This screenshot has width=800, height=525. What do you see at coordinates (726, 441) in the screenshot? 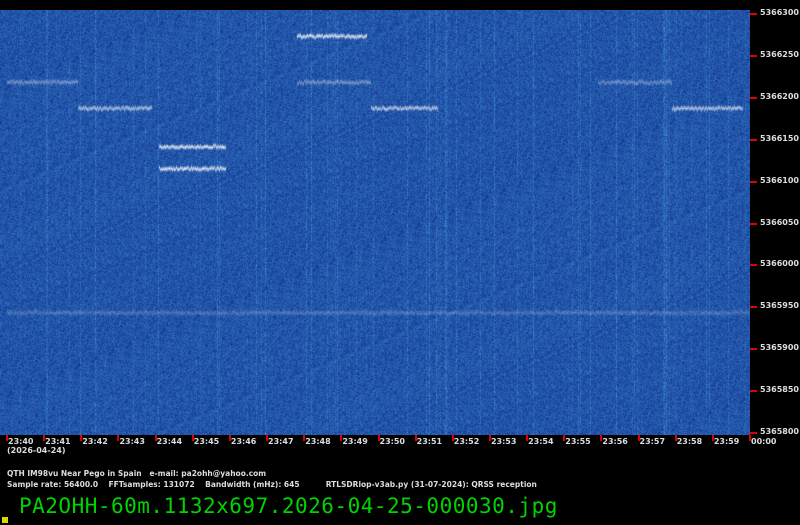
I see `time-tick-label: 23:59` at bounding box center [726, 441].